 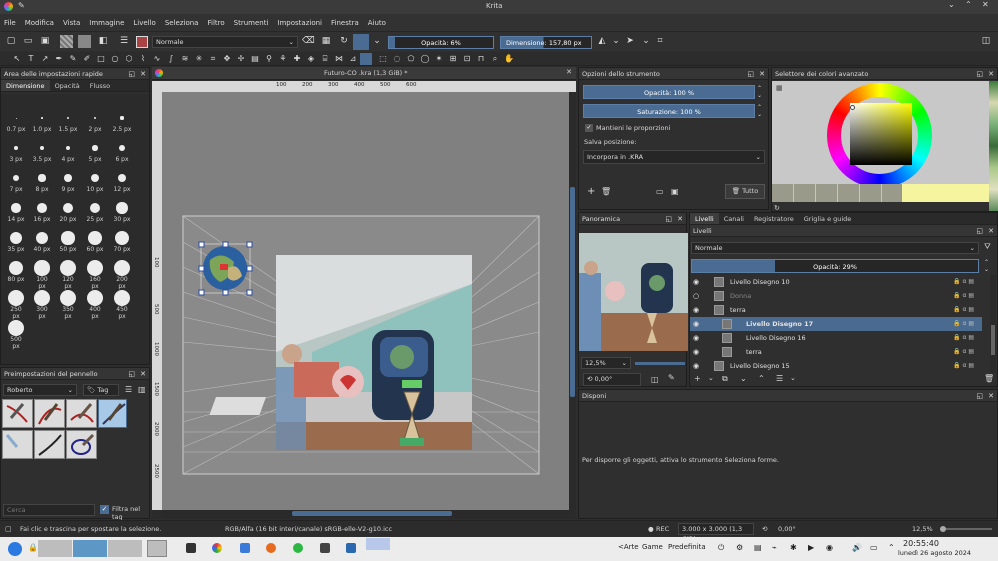 What do you see at coordinates (921, 543) in the screenshot?
I see `clock-time: 20:55:40` at bounding box center [921, 543].